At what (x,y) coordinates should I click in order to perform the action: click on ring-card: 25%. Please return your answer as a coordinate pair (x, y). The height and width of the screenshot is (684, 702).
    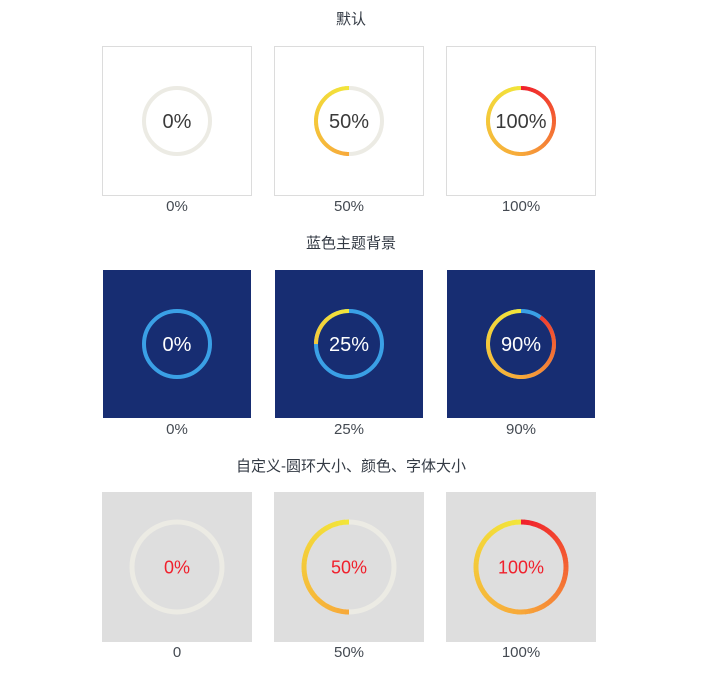
    Looking at the image, I should click on (349, 344).